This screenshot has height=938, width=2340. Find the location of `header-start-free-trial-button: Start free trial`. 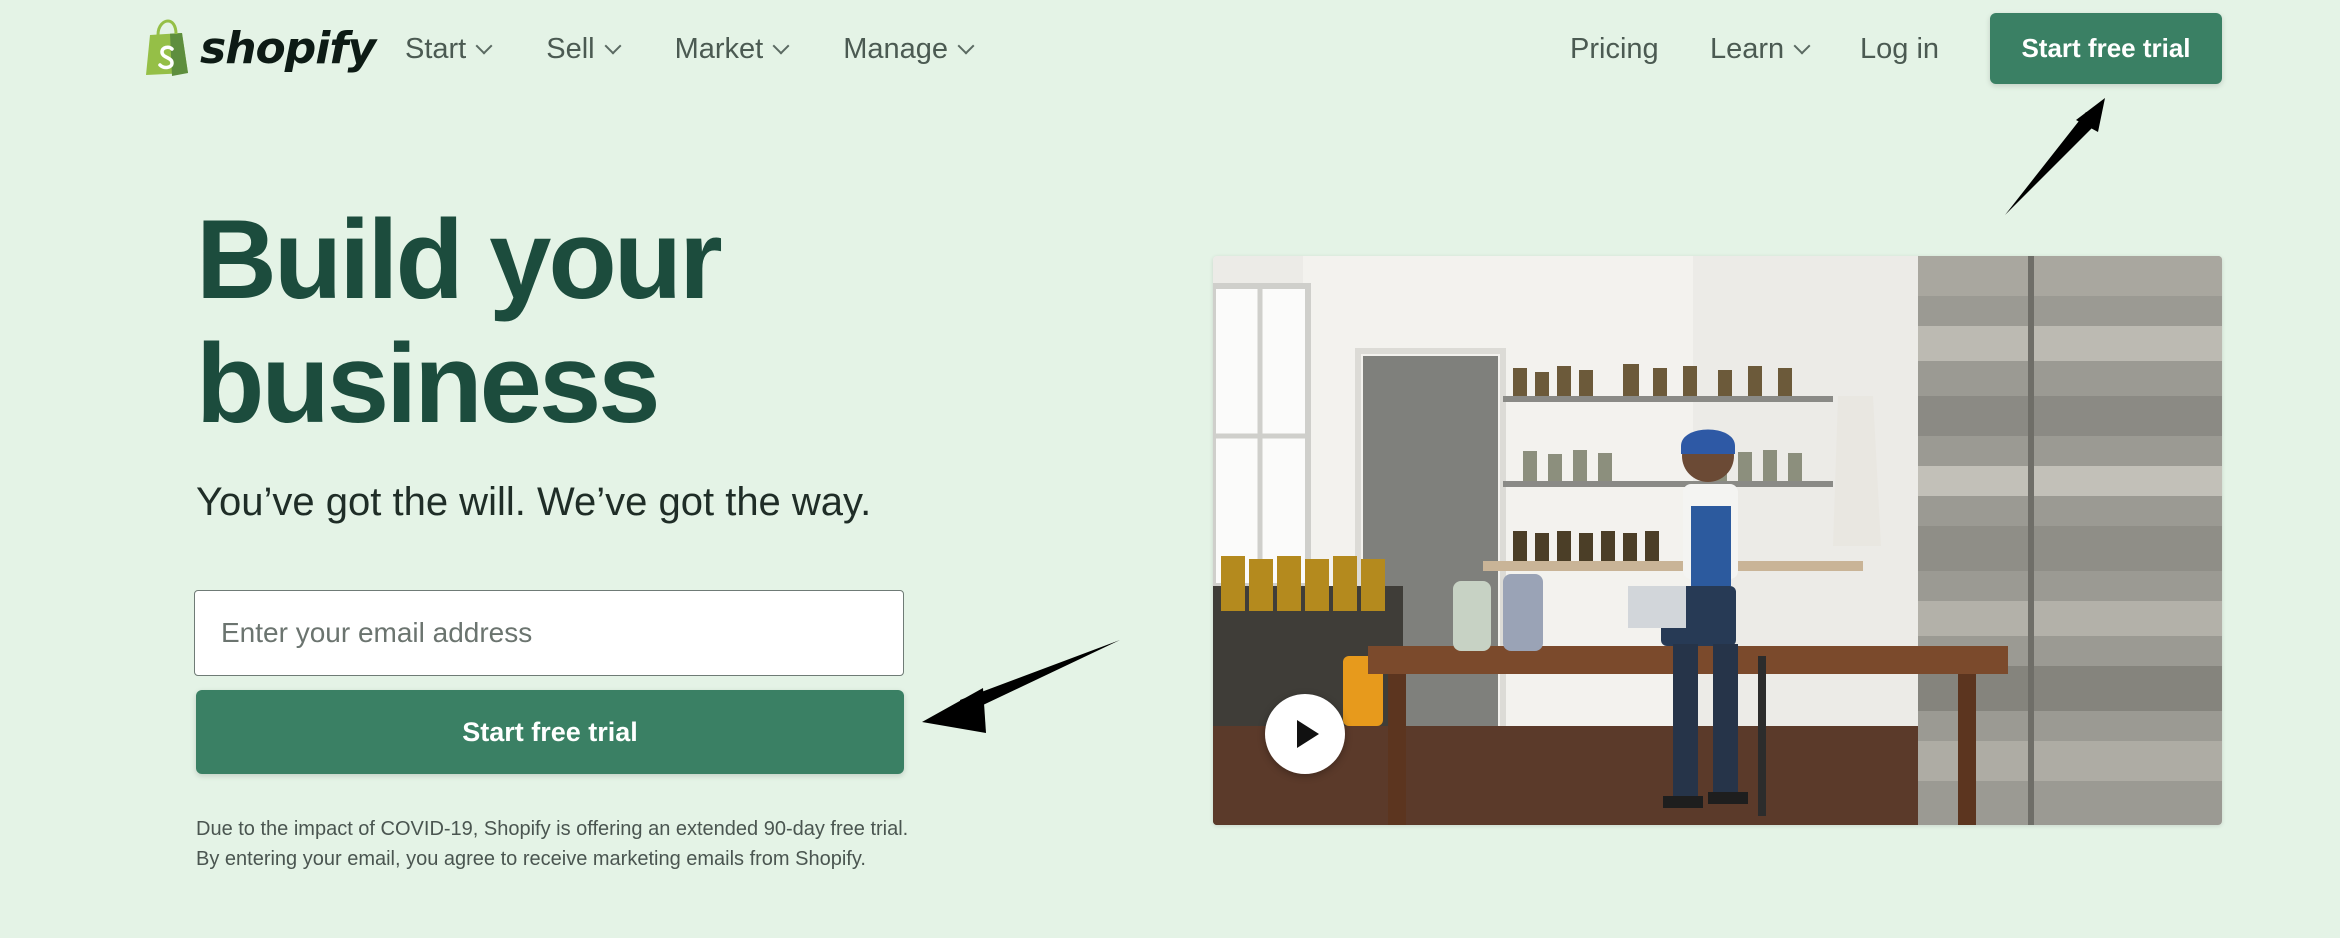

header-start-free-trial-button: Start free trial is located at coordinates (2106, 48).